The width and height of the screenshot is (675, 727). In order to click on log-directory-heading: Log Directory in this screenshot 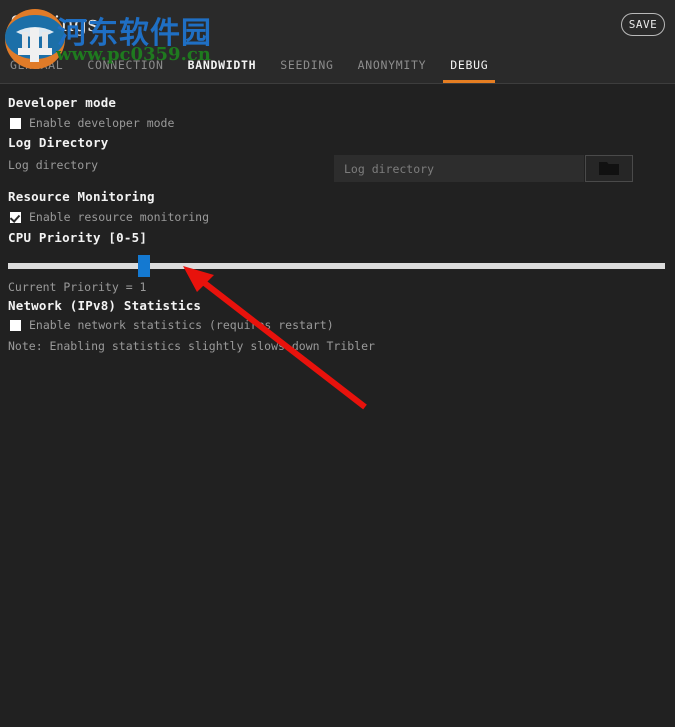, I will do `click(58, 142)`.